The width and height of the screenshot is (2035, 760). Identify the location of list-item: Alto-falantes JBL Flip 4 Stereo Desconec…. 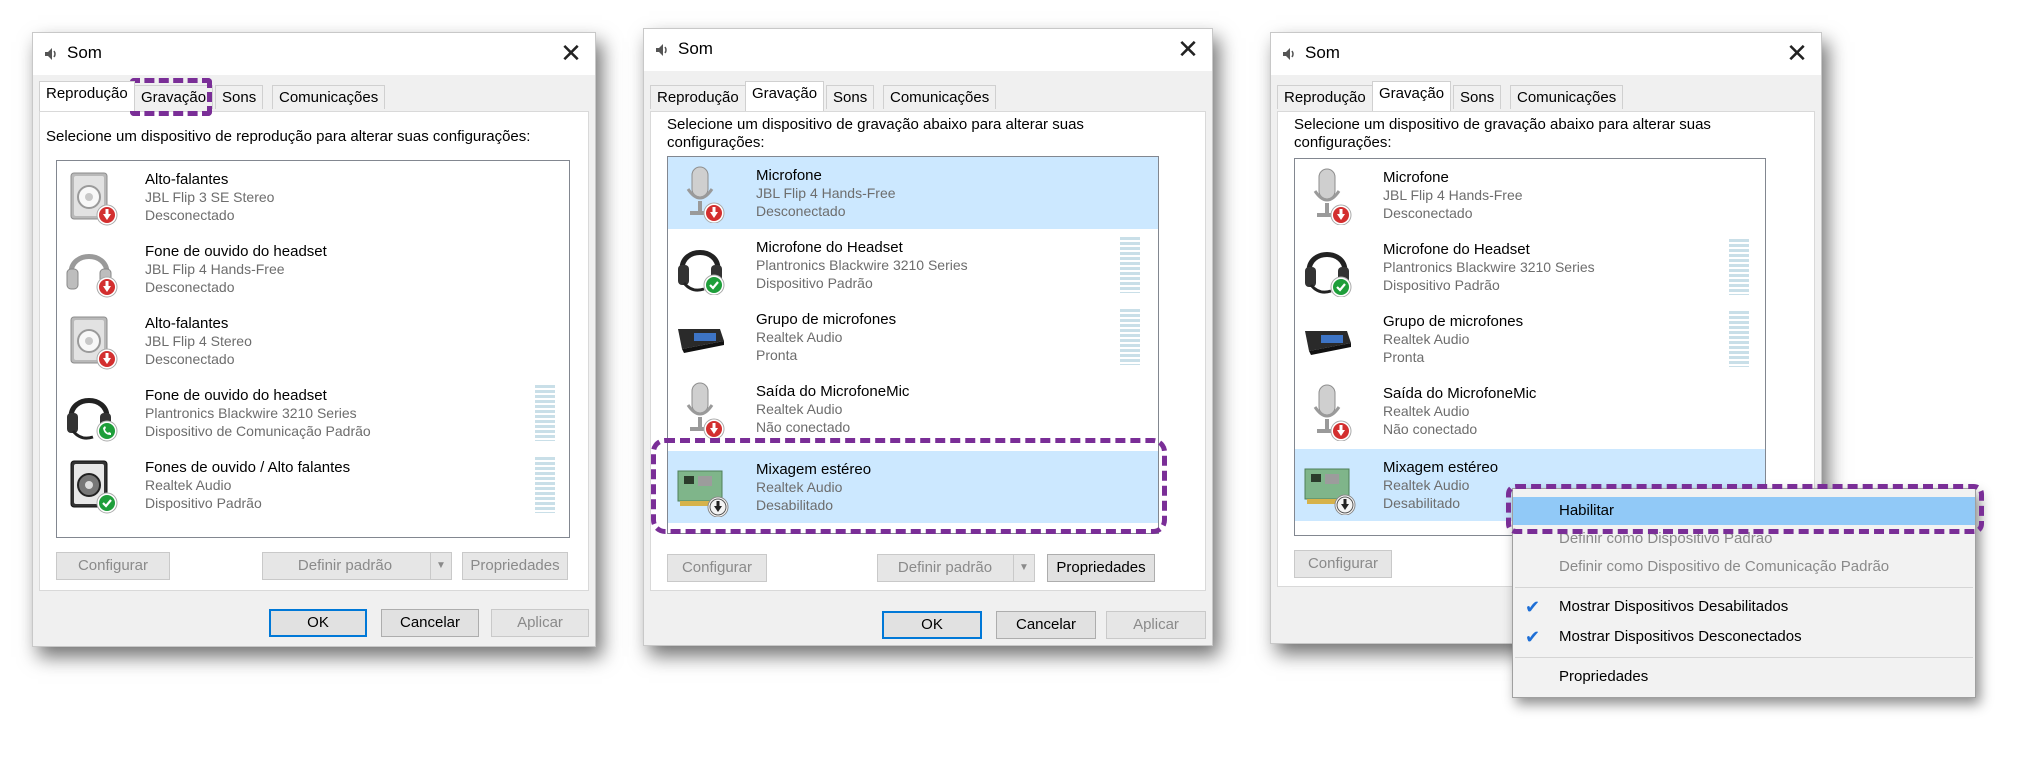
(313, 341).